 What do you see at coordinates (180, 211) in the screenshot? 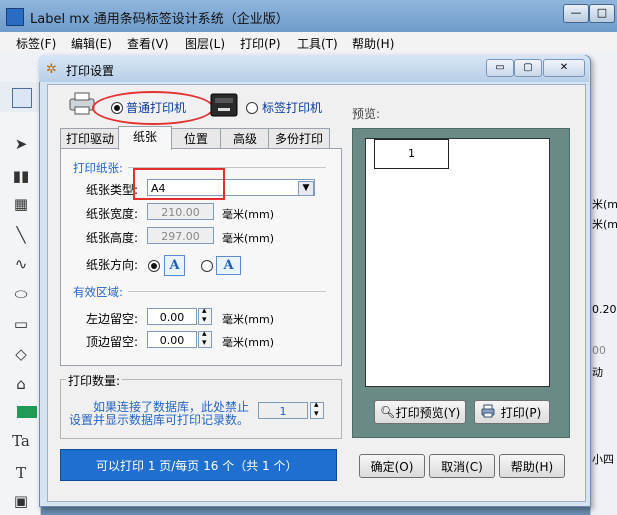
I see `paper-width-field: 210.00` at bounding box center [180, 211].